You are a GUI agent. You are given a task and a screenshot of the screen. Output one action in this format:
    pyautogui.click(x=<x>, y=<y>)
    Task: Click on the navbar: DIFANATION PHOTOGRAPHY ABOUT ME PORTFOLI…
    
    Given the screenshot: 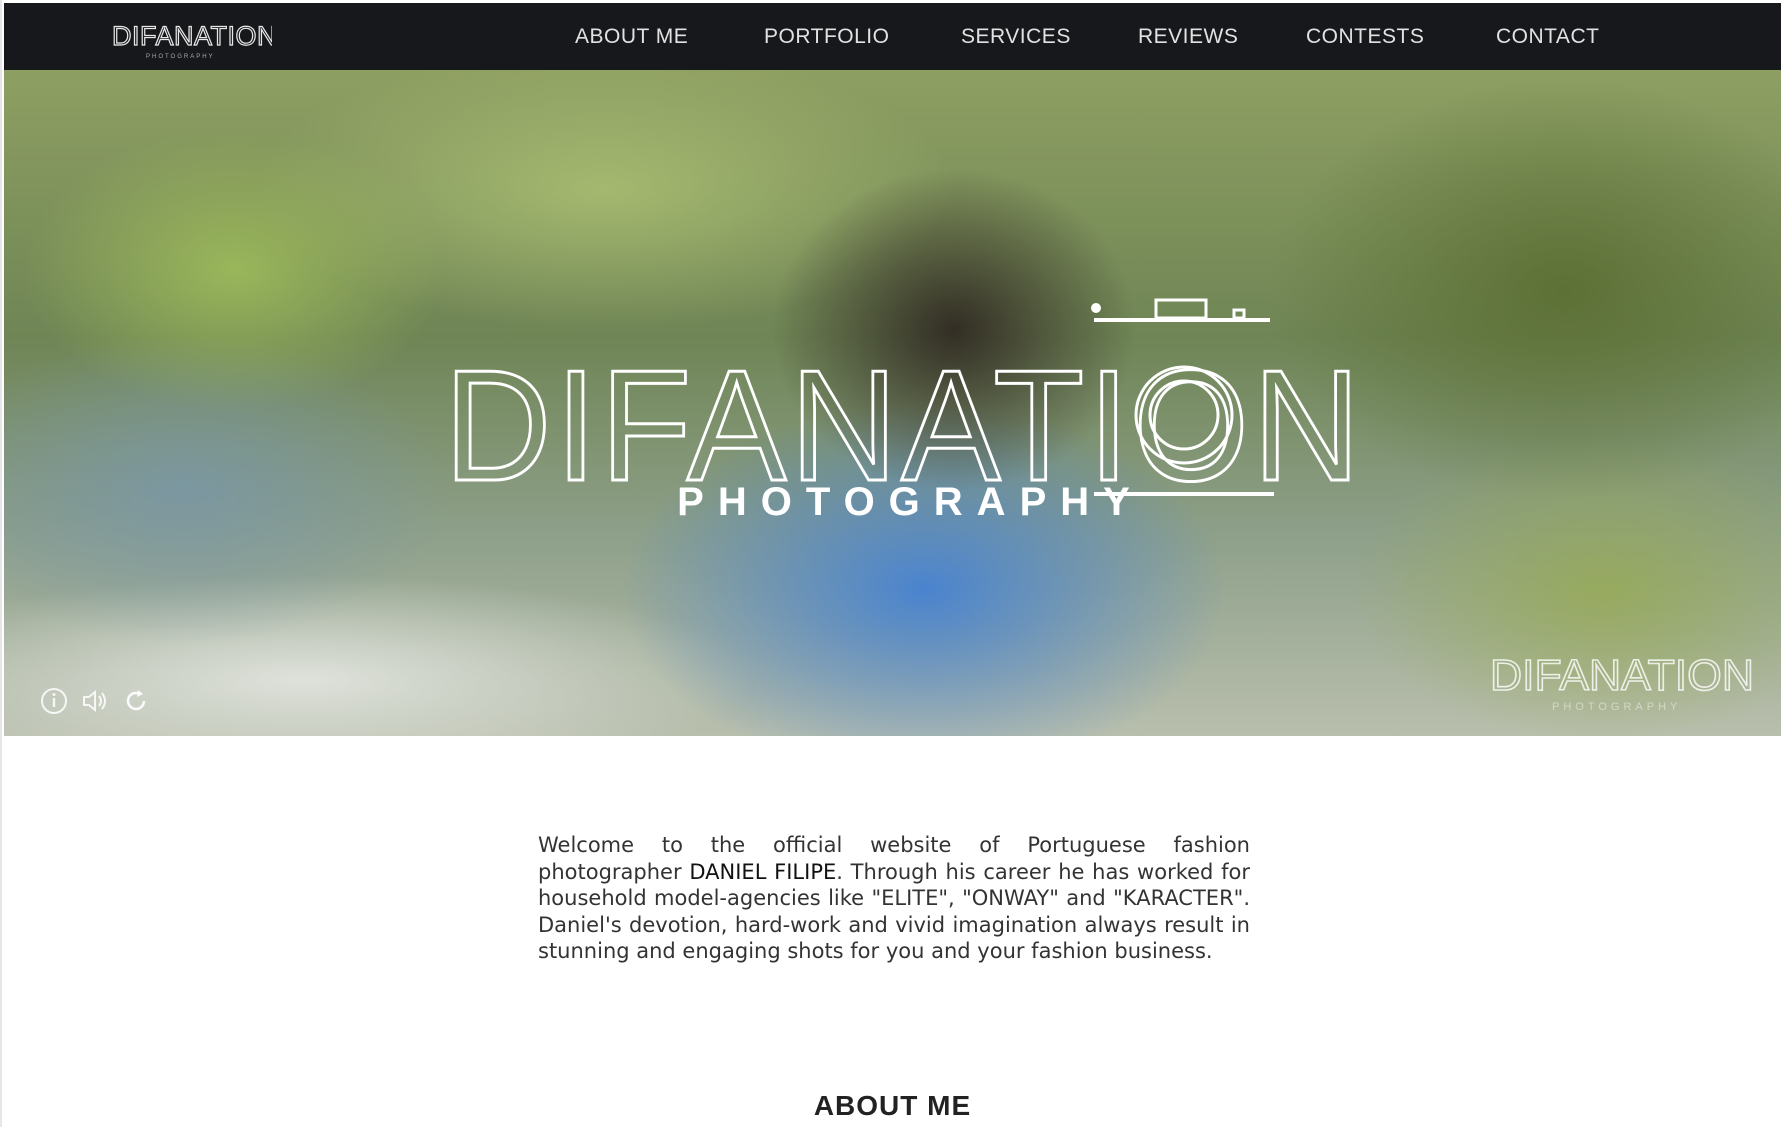 What is the action you would take?
    pyautogui.click(x=892, y=36)
    